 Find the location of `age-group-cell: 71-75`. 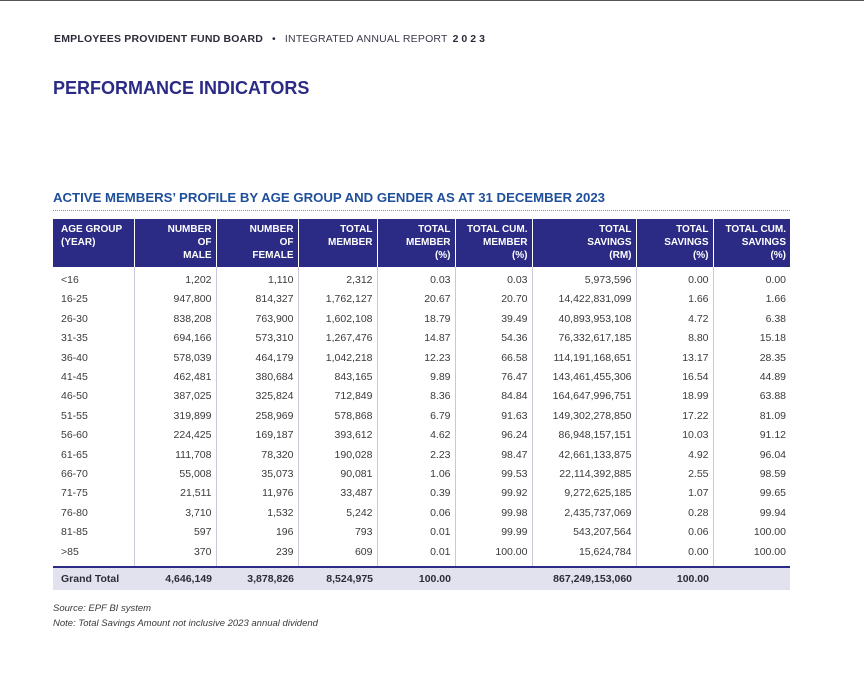

age-group-cell: 71-75 is located at coordinates (94, 494).